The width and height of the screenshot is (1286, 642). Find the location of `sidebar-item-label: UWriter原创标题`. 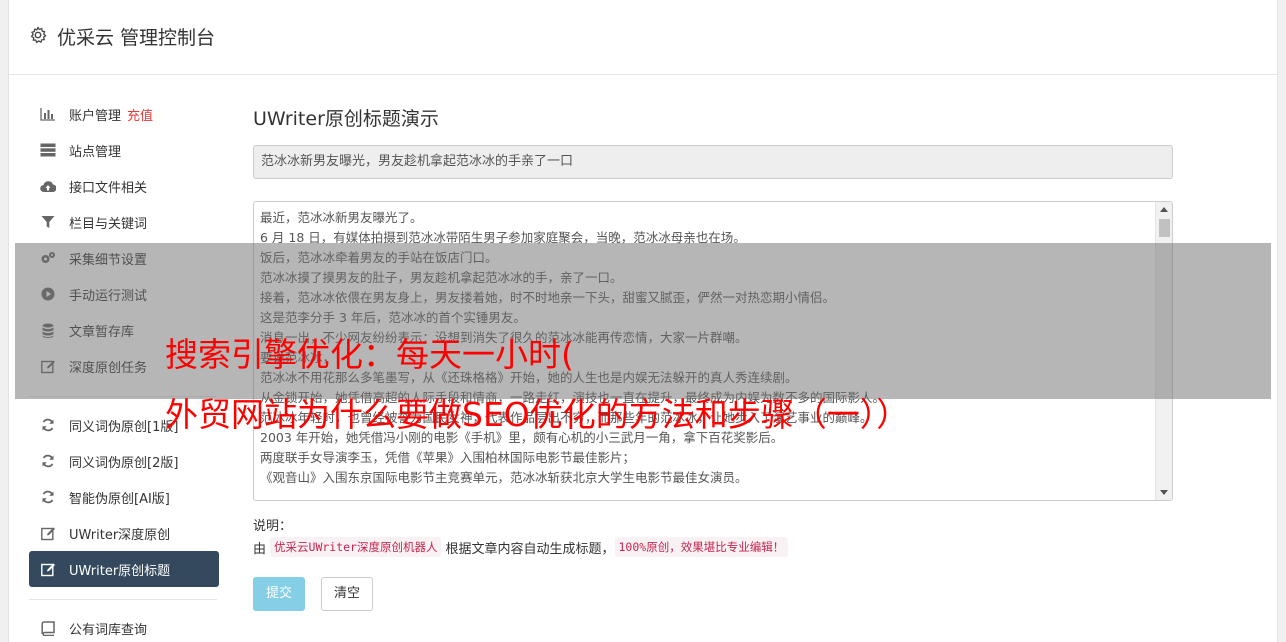

sidebar-item-label: UWriter原创标题 is located at coordinates (120, 571).